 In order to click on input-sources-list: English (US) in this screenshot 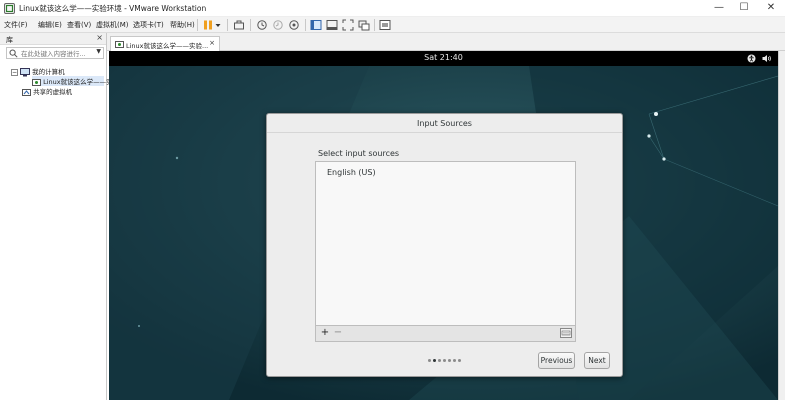, I will do `click(445, 243)`.